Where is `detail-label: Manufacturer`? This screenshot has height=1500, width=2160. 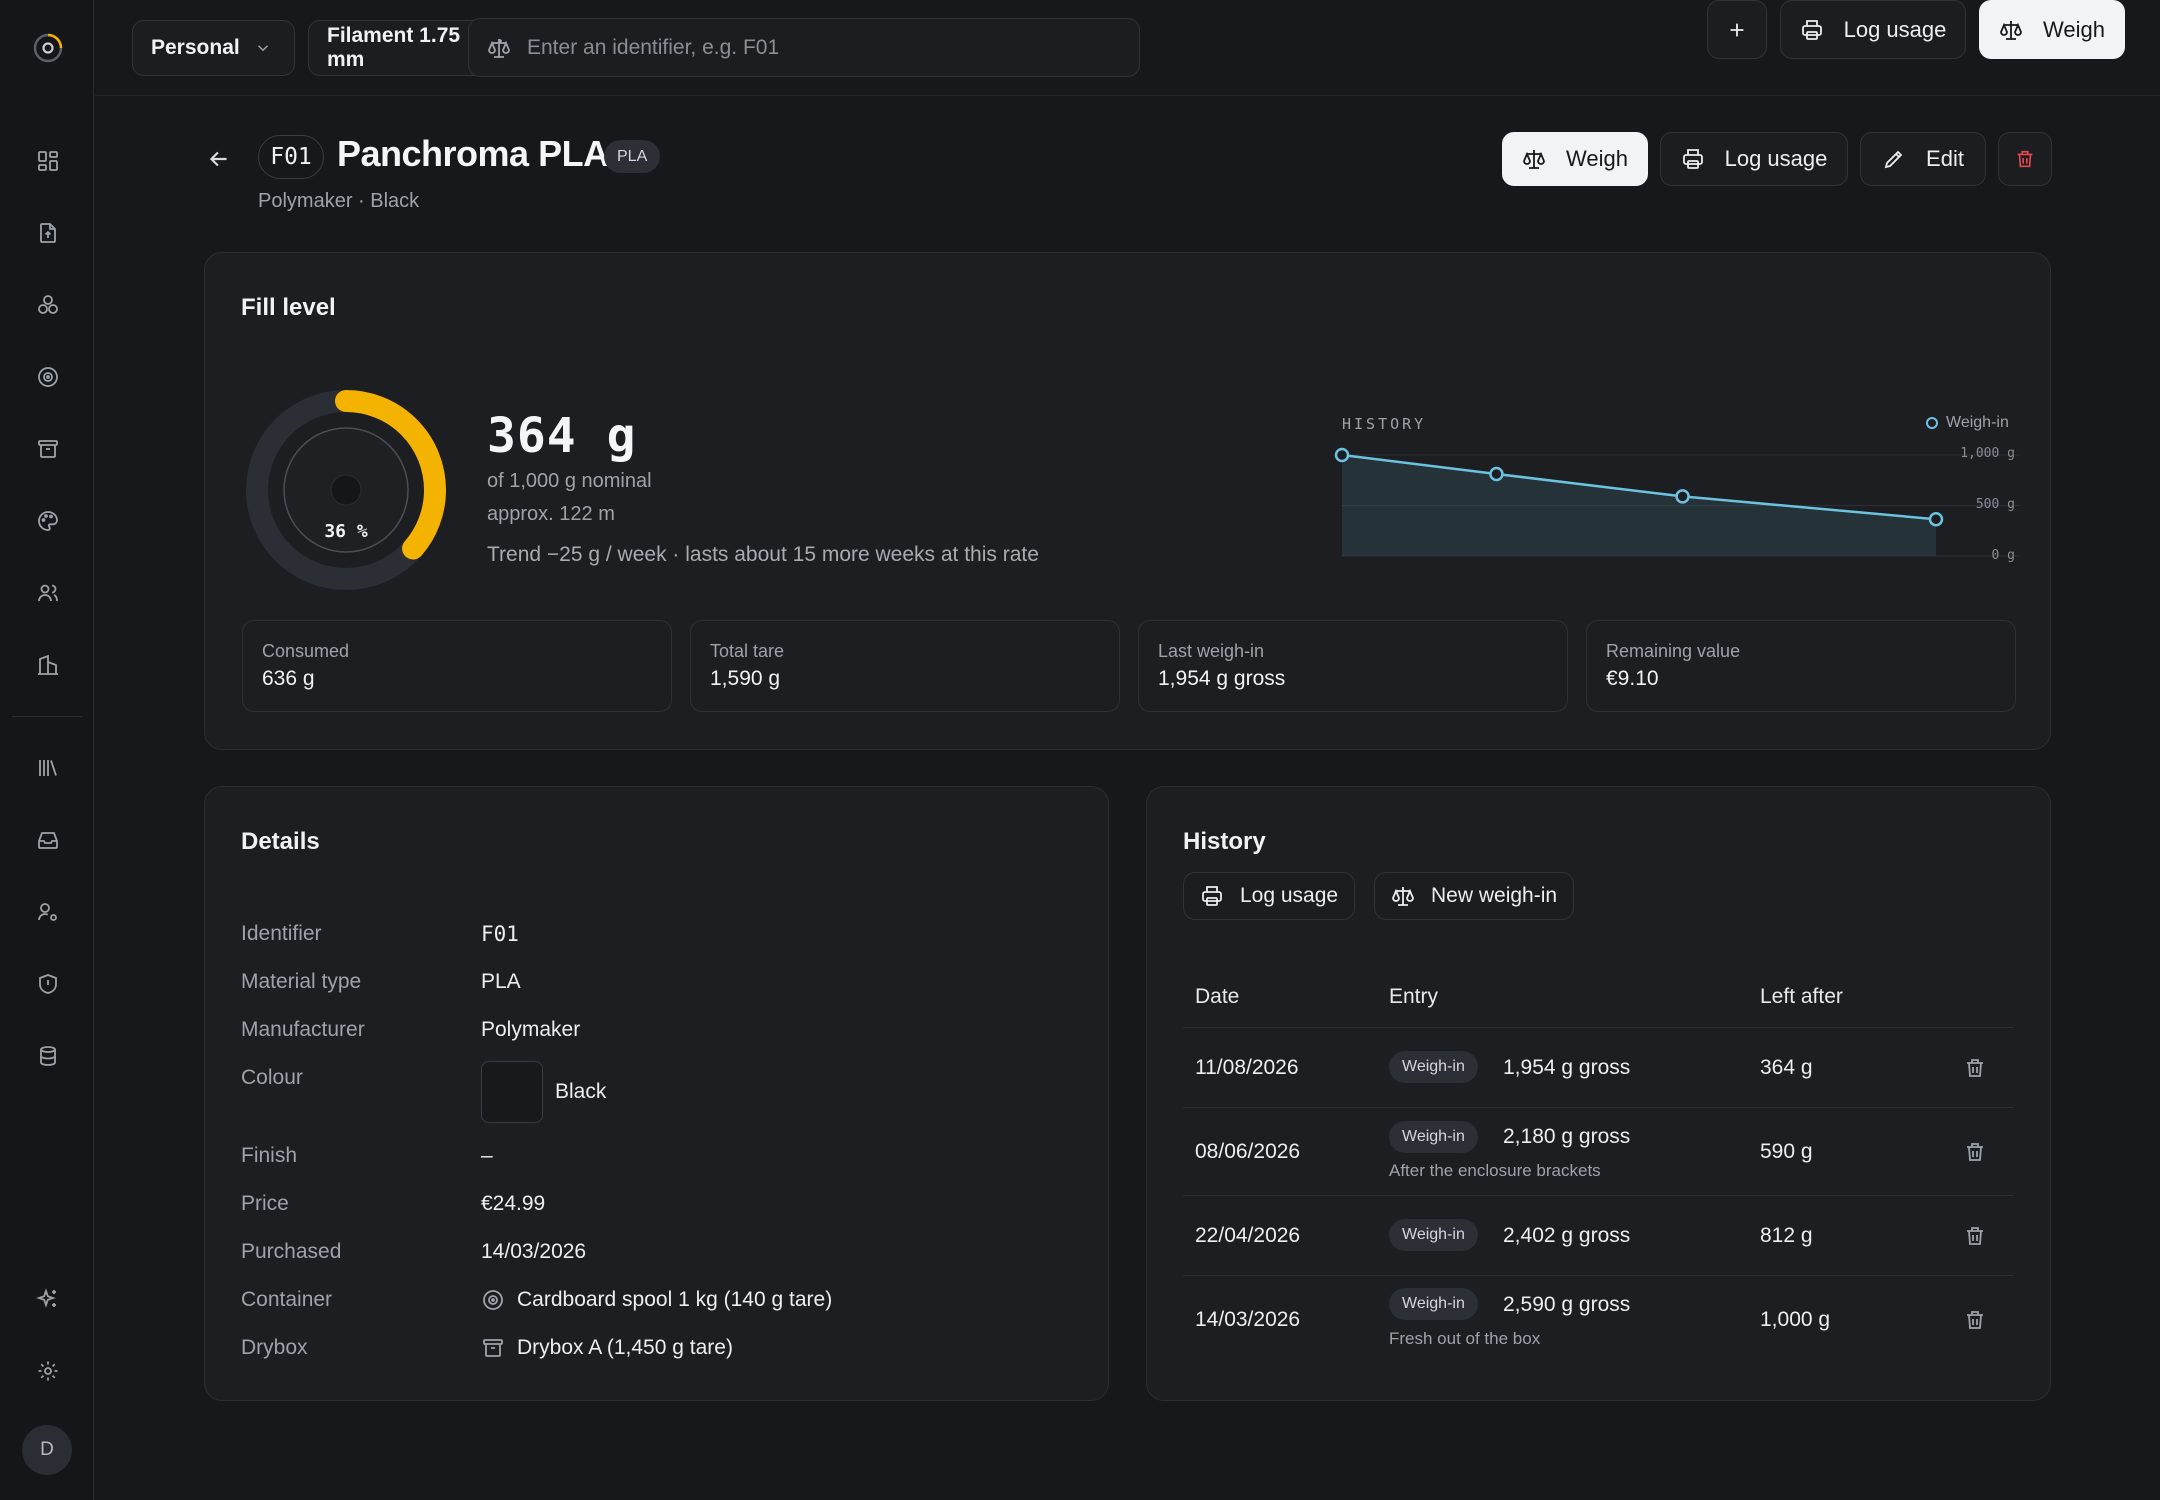 detail-label: Manufacturer is located at coordinates (303, 1029).